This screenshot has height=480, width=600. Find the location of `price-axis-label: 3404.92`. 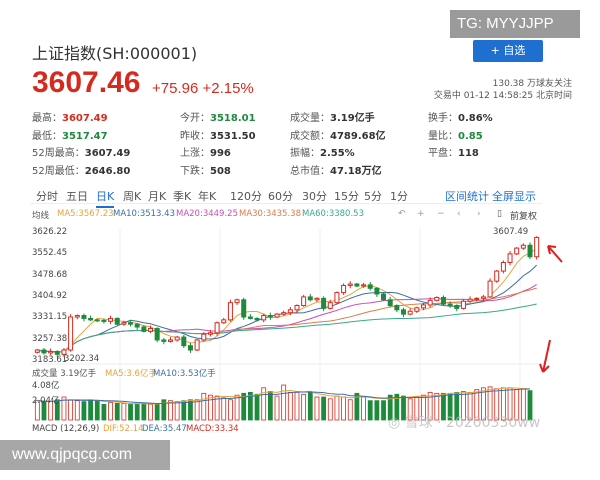

price-axis-label: 3404.92 is located at coordinates (50, 295).